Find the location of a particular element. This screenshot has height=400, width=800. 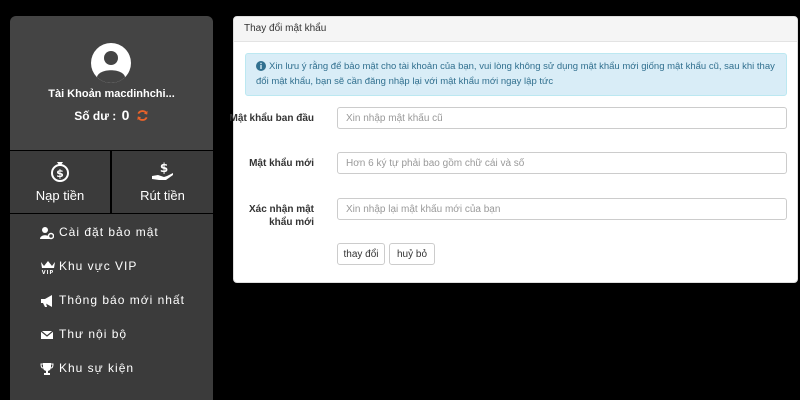

profile-card: Tài Khoản macdinhchi... Số dư : 0 is located at coordinates (111, 83).